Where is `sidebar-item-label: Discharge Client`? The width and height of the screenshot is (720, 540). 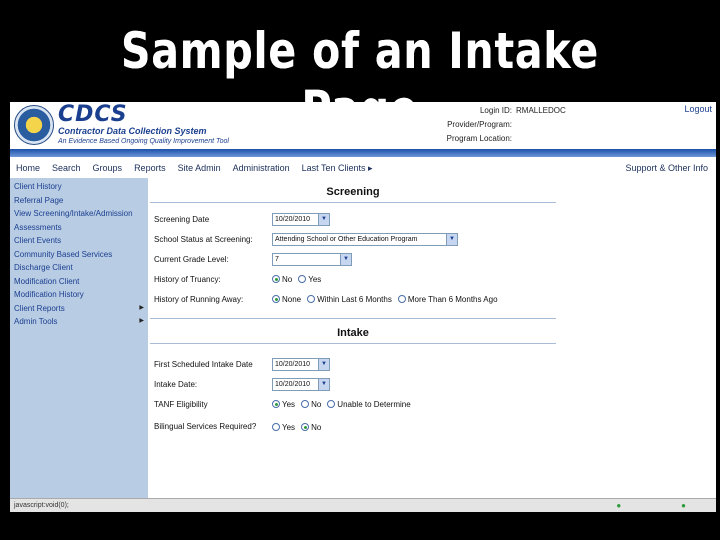 sidebar-item-label: Discharge Client is located at coordinates (43, 267).